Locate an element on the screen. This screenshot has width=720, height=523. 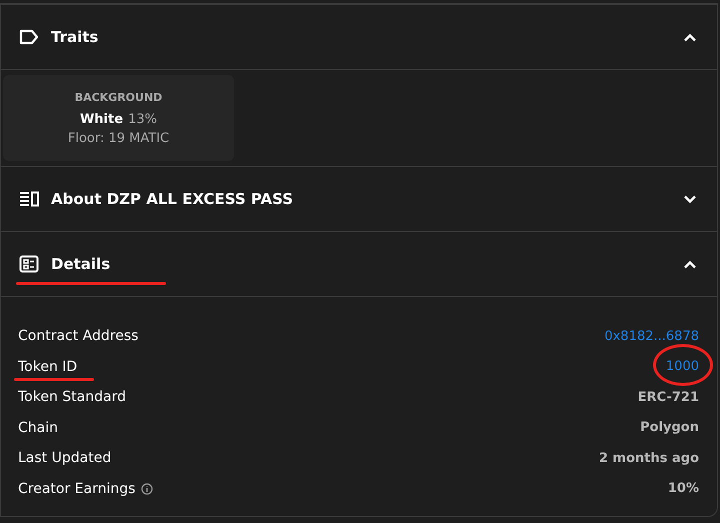
list-details-icon is located at coordinates (29, 264).